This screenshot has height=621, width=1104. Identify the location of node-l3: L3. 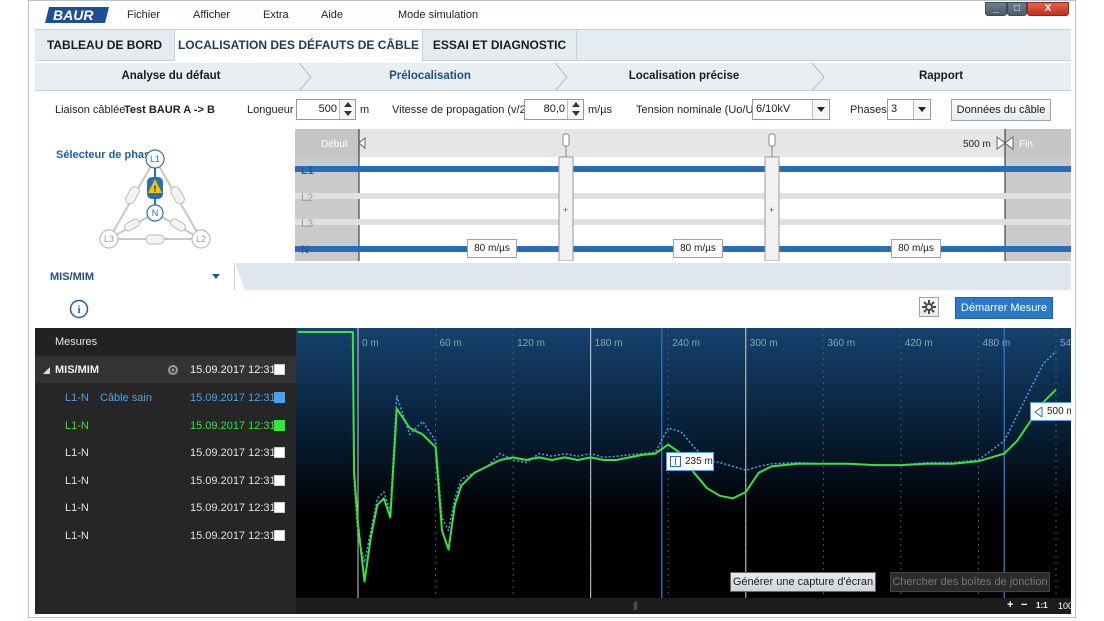
(109, 239).